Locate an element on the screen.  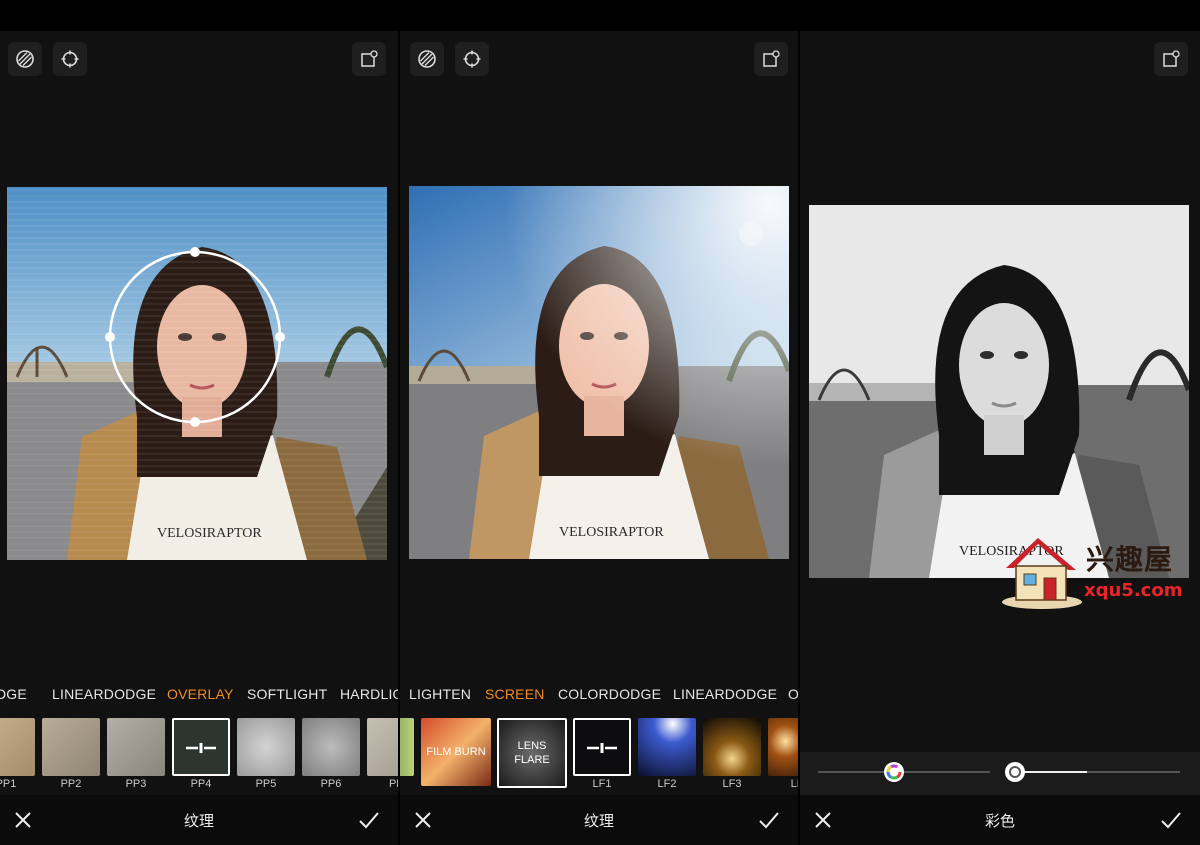
intensity-slider-knob is located at coordinates (1015, 772).